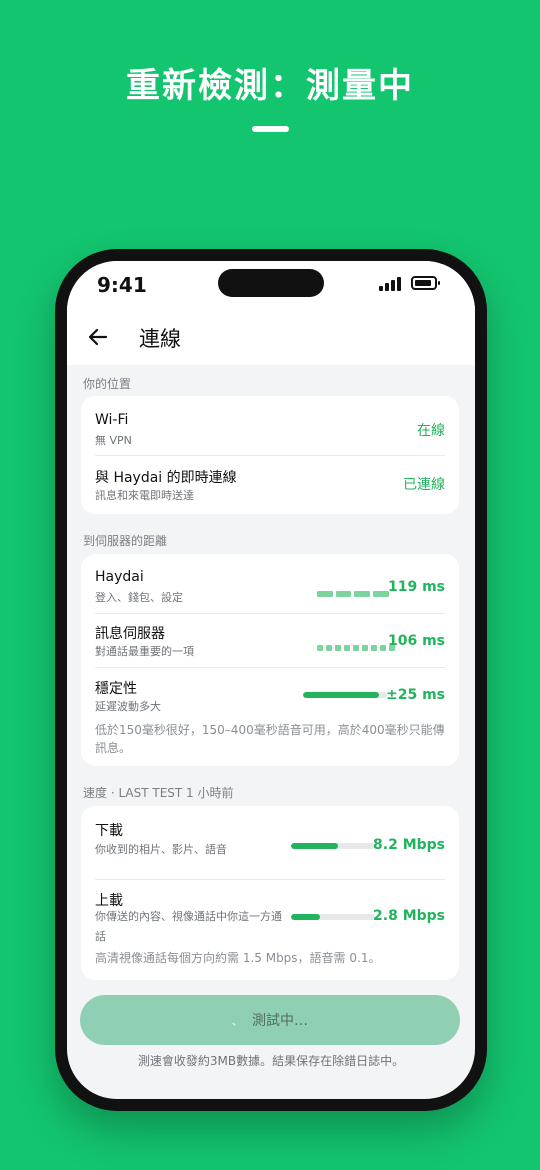 This screenshot has height=1170, width=540. What do you see at coordinates (238, 958) in the screenshot?
I see `speed-note: 高清視像通話每個方向約需 1.5 Mbps，語音需 0.1。` at bounding box center [238, 958].